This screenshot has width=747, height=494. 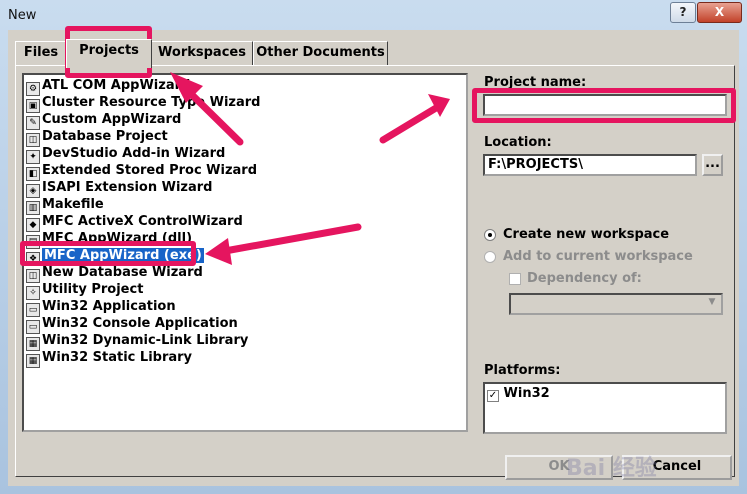 I want to click on close-button: X, so click(x=719, y=12).